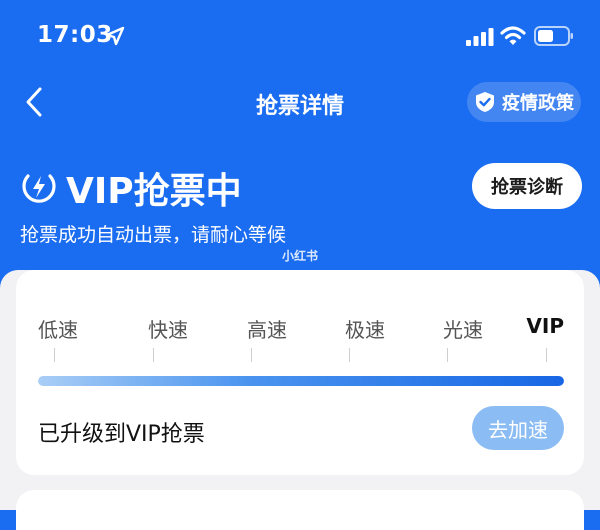 The image size is (600, 530). What do you see at coordinates (545, 326) in the screenshot?
I see `speed-level-vip: VIP` at bounding box center [545, 326].